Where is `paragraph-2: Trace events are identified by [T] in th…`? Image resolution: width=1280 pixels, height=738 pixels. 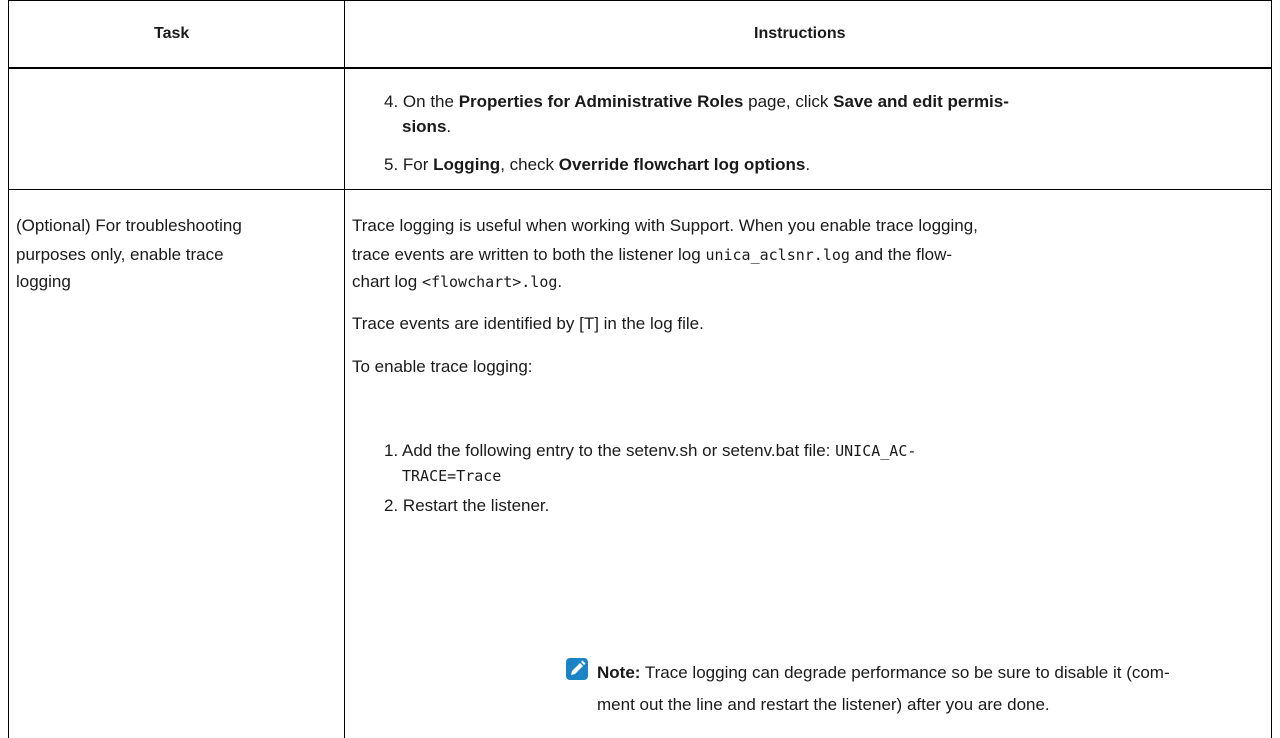
paragraph-2: Trace events are identified by [T] in th… is located at coordinates (528, 323).